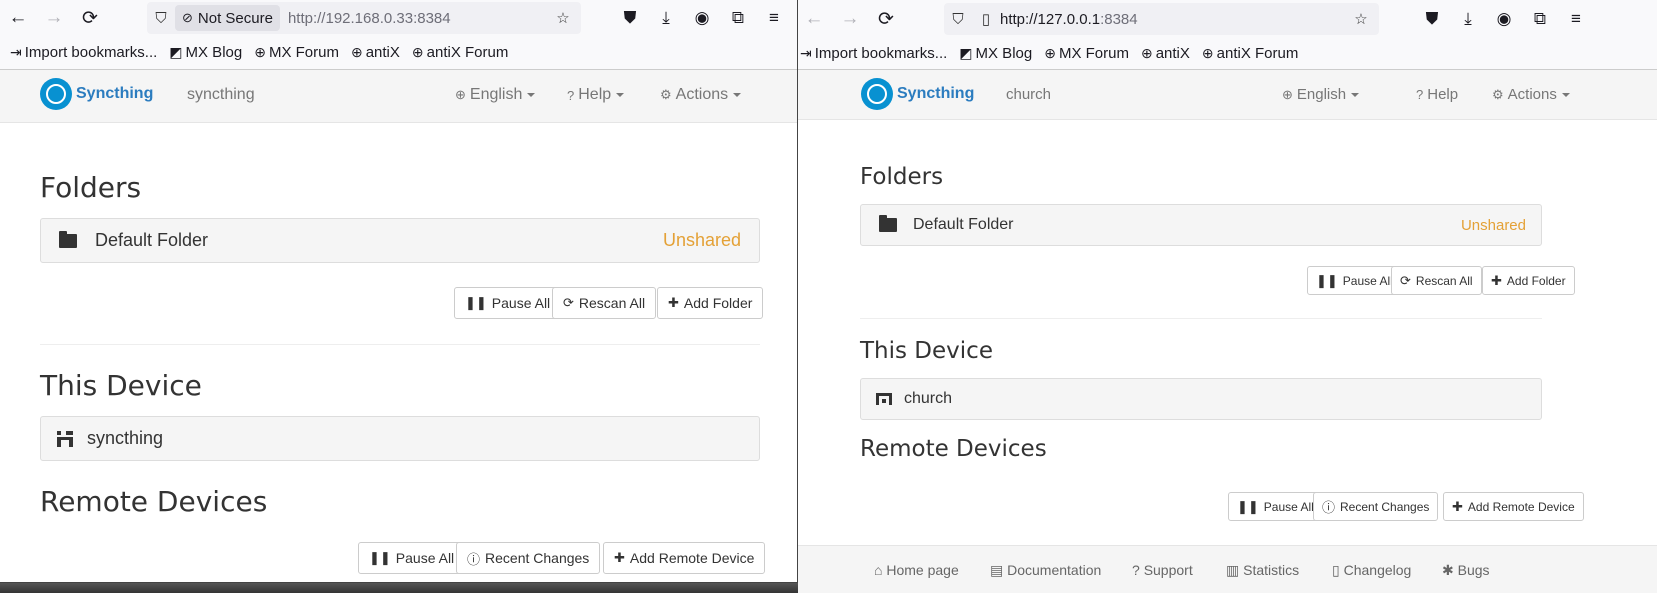  Describe the element at coordinates (474, 559) in the screenshot. I see `info-icon: ⓘ` at that location.